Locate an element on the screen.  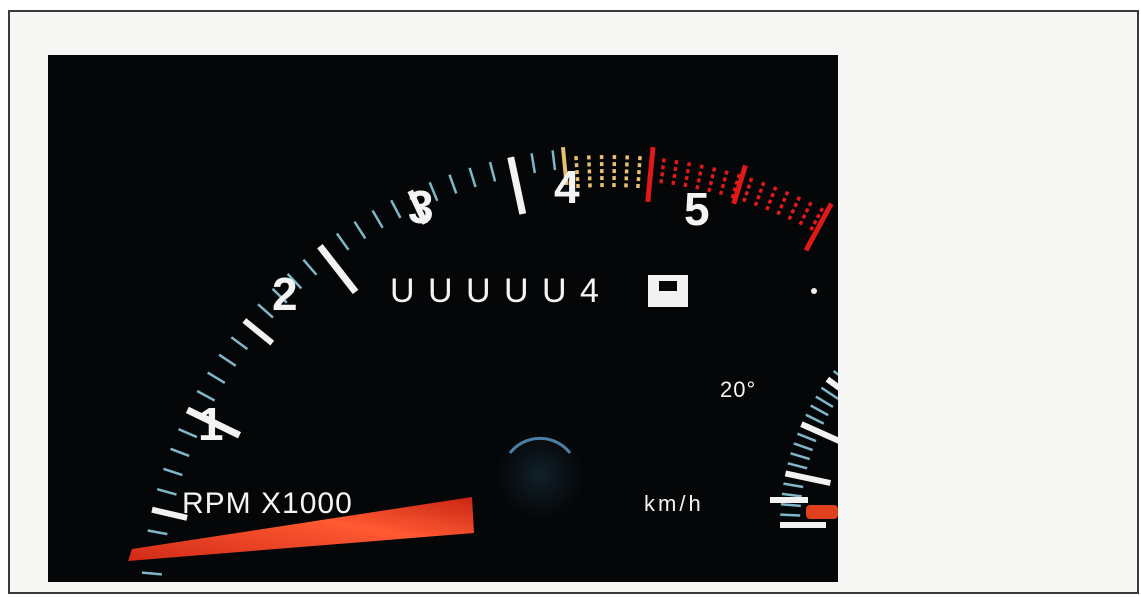
speedometer-dot is located at coordinates (814, 291).